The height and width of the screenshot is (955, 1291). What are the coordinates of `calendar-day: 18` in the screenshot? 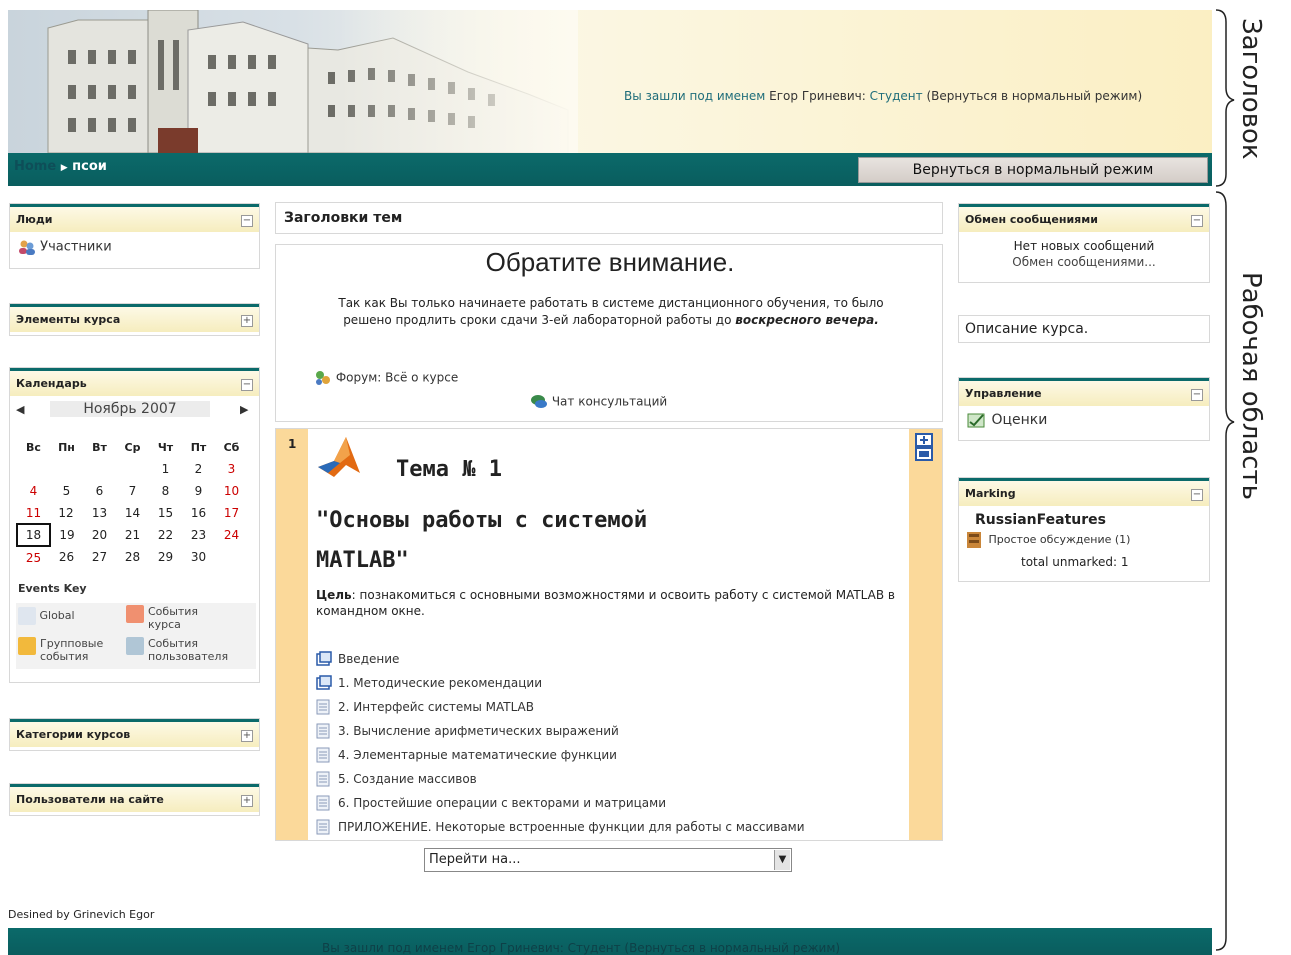 It's located at (33, 535).